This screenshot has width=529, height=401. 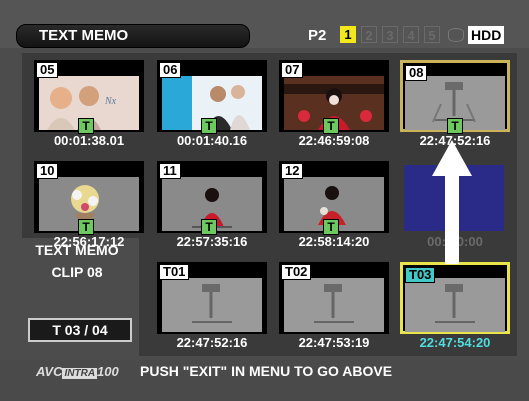 I want to click on clip-number: 10, so click(x=47, y=171).